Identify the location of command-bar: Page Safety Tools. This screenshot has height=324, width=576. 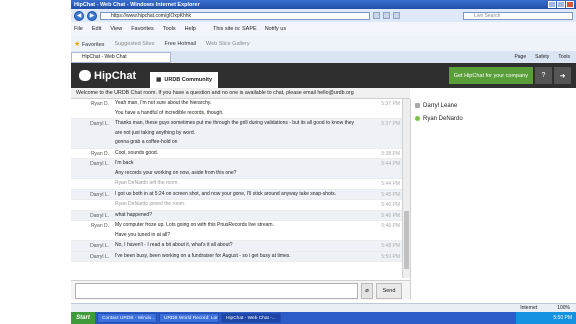
(545, 57).